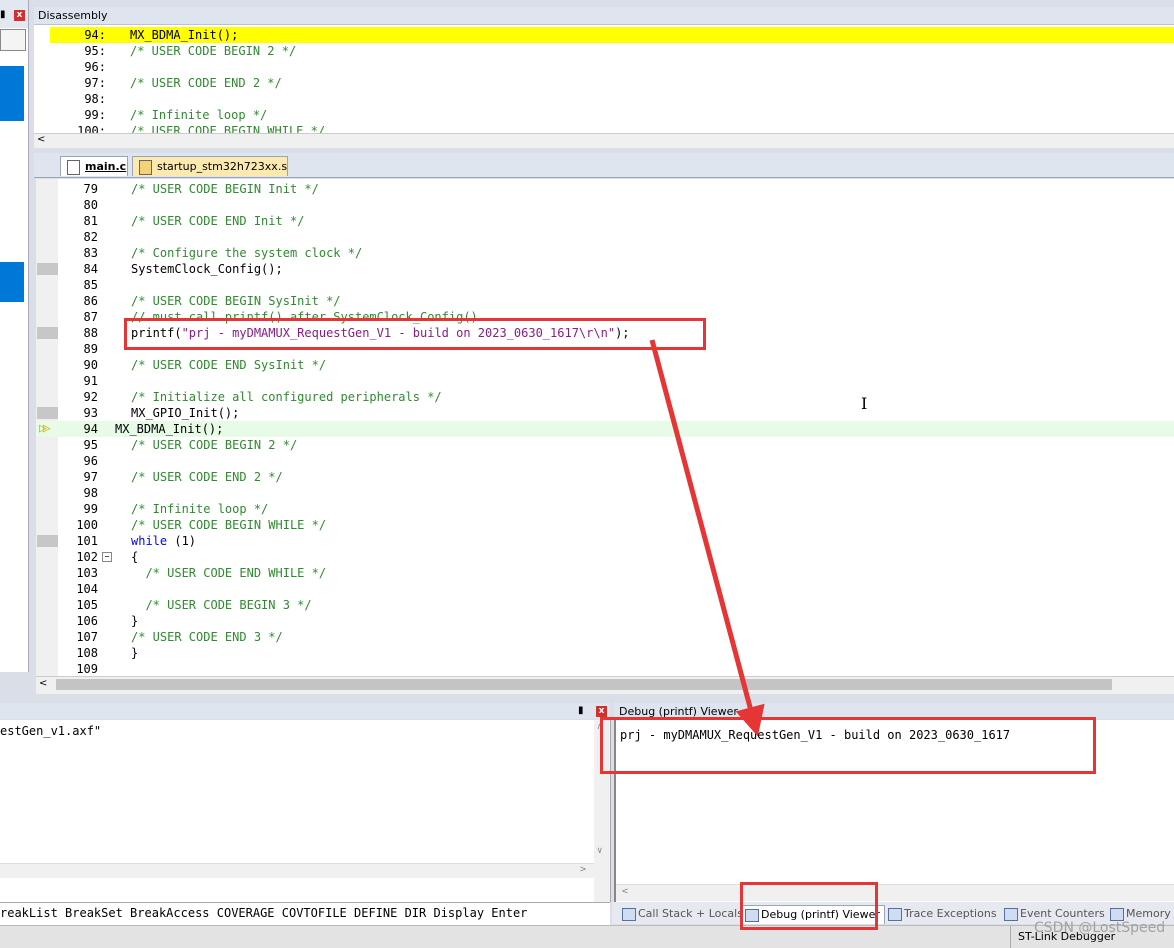 The width and height of the screenshot is (1174, 948). What do you see at coordinates (707, 538) in the screenshot?
I see `annotation-arrow` at bounding box center [707, 538].